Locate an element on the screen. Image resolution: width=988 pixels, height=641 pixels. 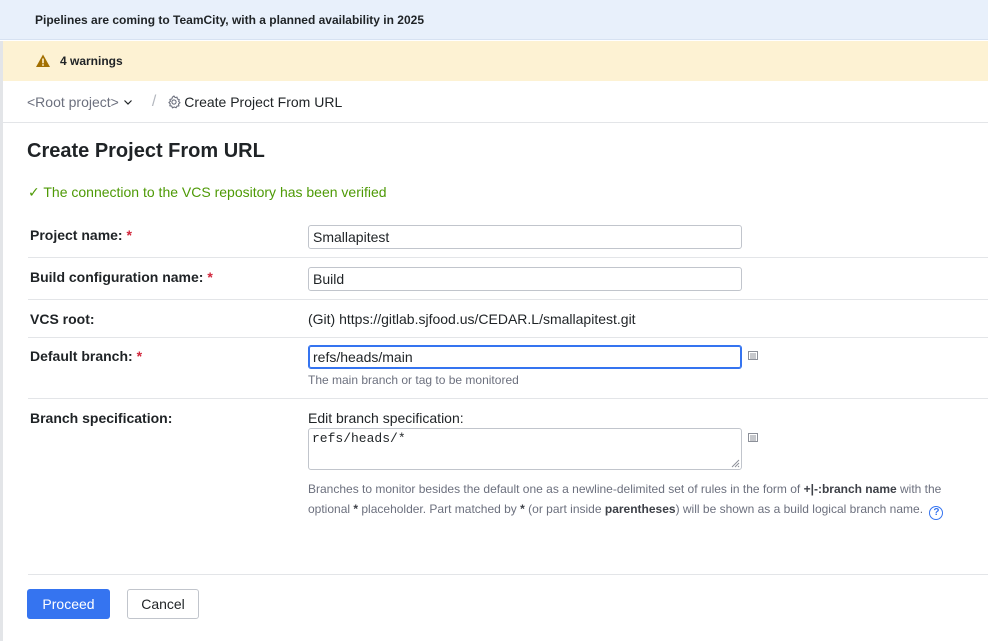
branch-spec-label: Branch specification: is located at coordinates (101, 418).